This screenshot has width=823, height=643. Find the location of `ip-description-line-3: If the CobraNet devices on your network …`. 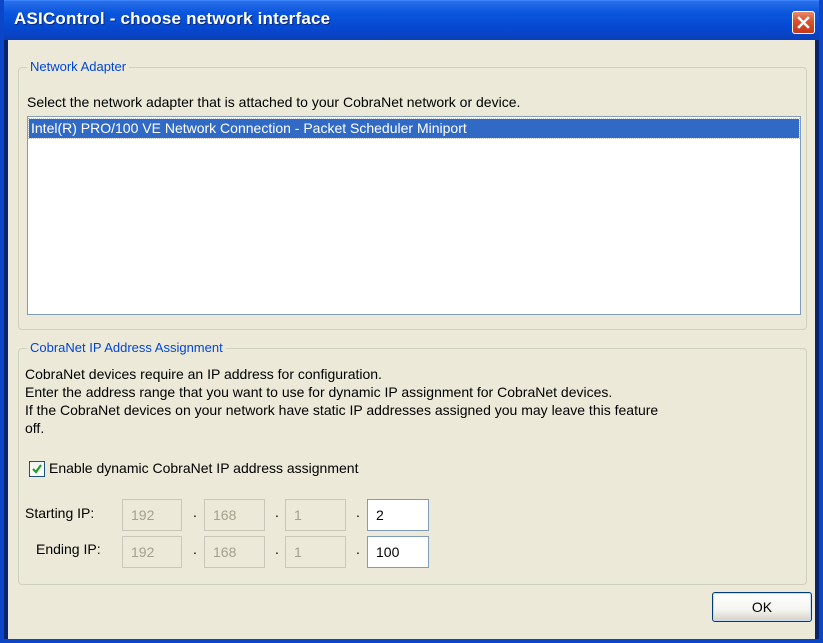

ip-description-line-3: If the CobraNet devices on your network … is located at coordinates (342, 410).